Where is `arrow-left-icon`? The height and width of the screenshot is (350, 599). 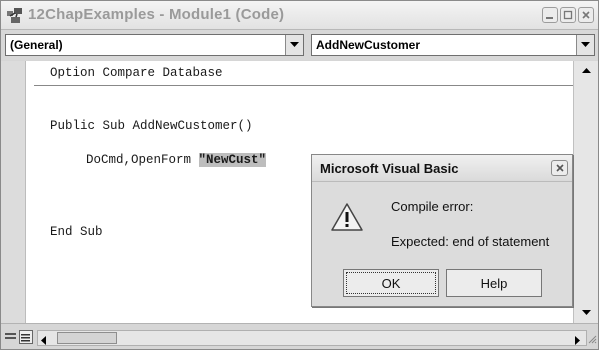
arrow-left-icon is located at coordinates (43, 340).